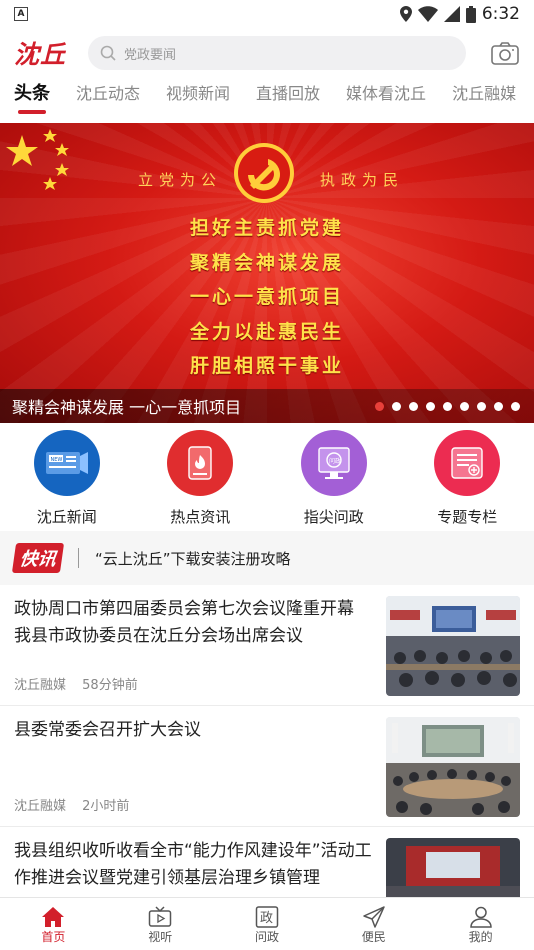  Describe the element at coordinates (37, 159) in the screenshot. I see `flag-stars-graphic` at that location.